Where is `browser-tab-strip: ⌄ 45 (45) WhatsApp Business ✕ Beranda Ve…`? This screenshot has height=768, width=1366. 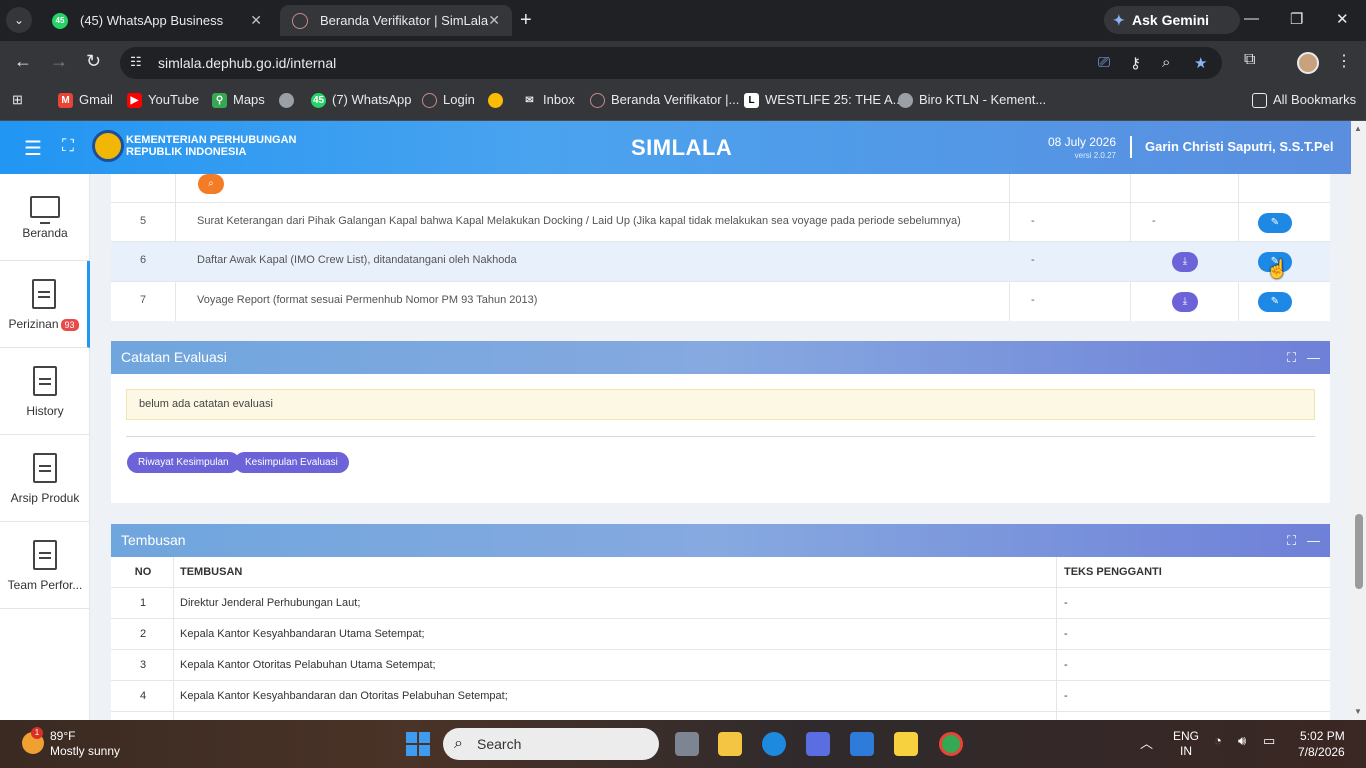 browser-tab-strip: ⌄ 45 (45) WhatsApp Business ✕ Beranda Ve… is located at coordinates (683, 20).